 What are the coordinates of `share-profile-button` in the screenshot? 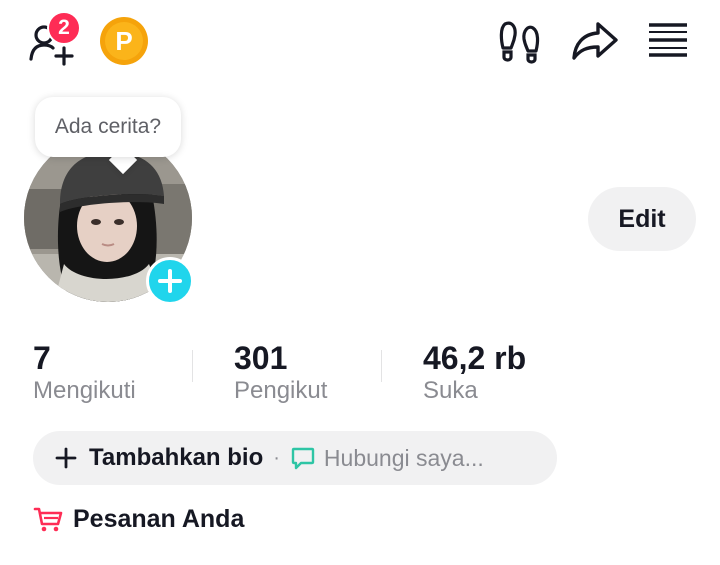 It's located at (595, 41).